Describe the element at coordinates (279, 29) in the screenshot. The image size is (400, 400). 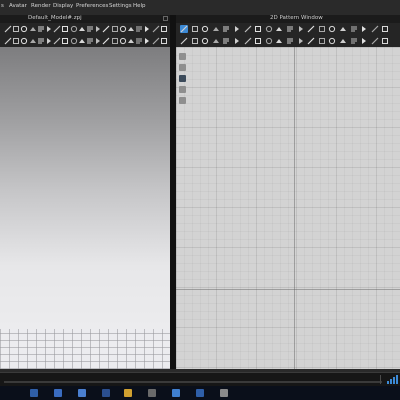
I see `notch-icon` at that location.